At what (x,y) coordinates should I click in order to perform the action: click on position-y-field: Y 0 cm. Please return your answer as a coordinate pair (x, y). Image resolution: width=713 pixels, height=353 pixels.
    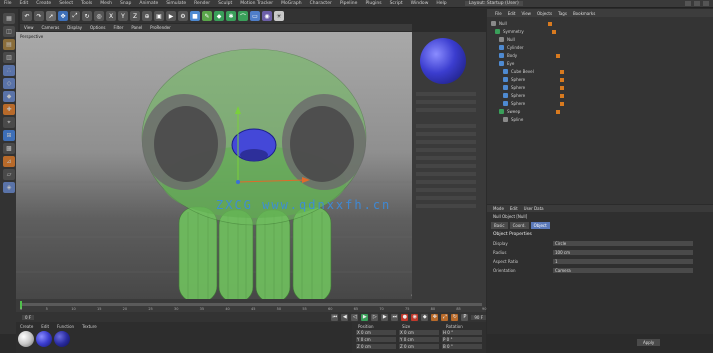
    Looking at the image, I should click on (376, 339).